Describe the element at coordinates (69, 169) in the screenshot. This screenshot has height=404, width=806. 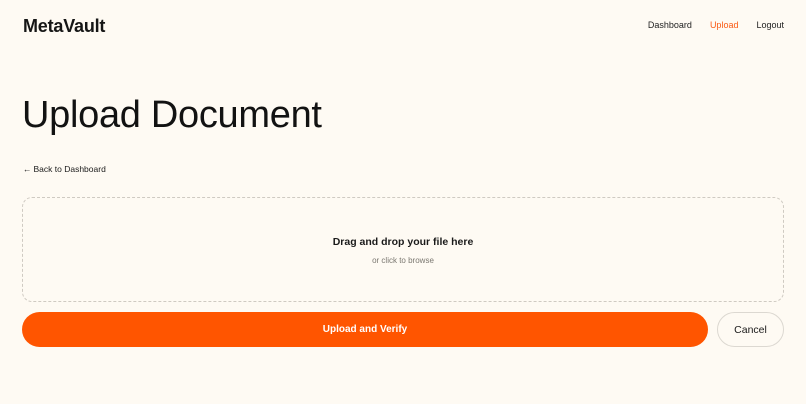
I see `back-link-label: Back to Dashboard` at that location.